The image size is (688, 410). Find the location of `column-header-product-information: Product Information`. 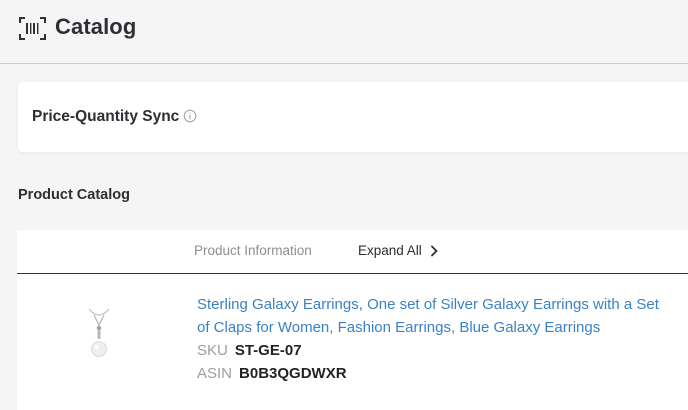

column-header-product-information: Product Information is located at coordinates (253, 250).